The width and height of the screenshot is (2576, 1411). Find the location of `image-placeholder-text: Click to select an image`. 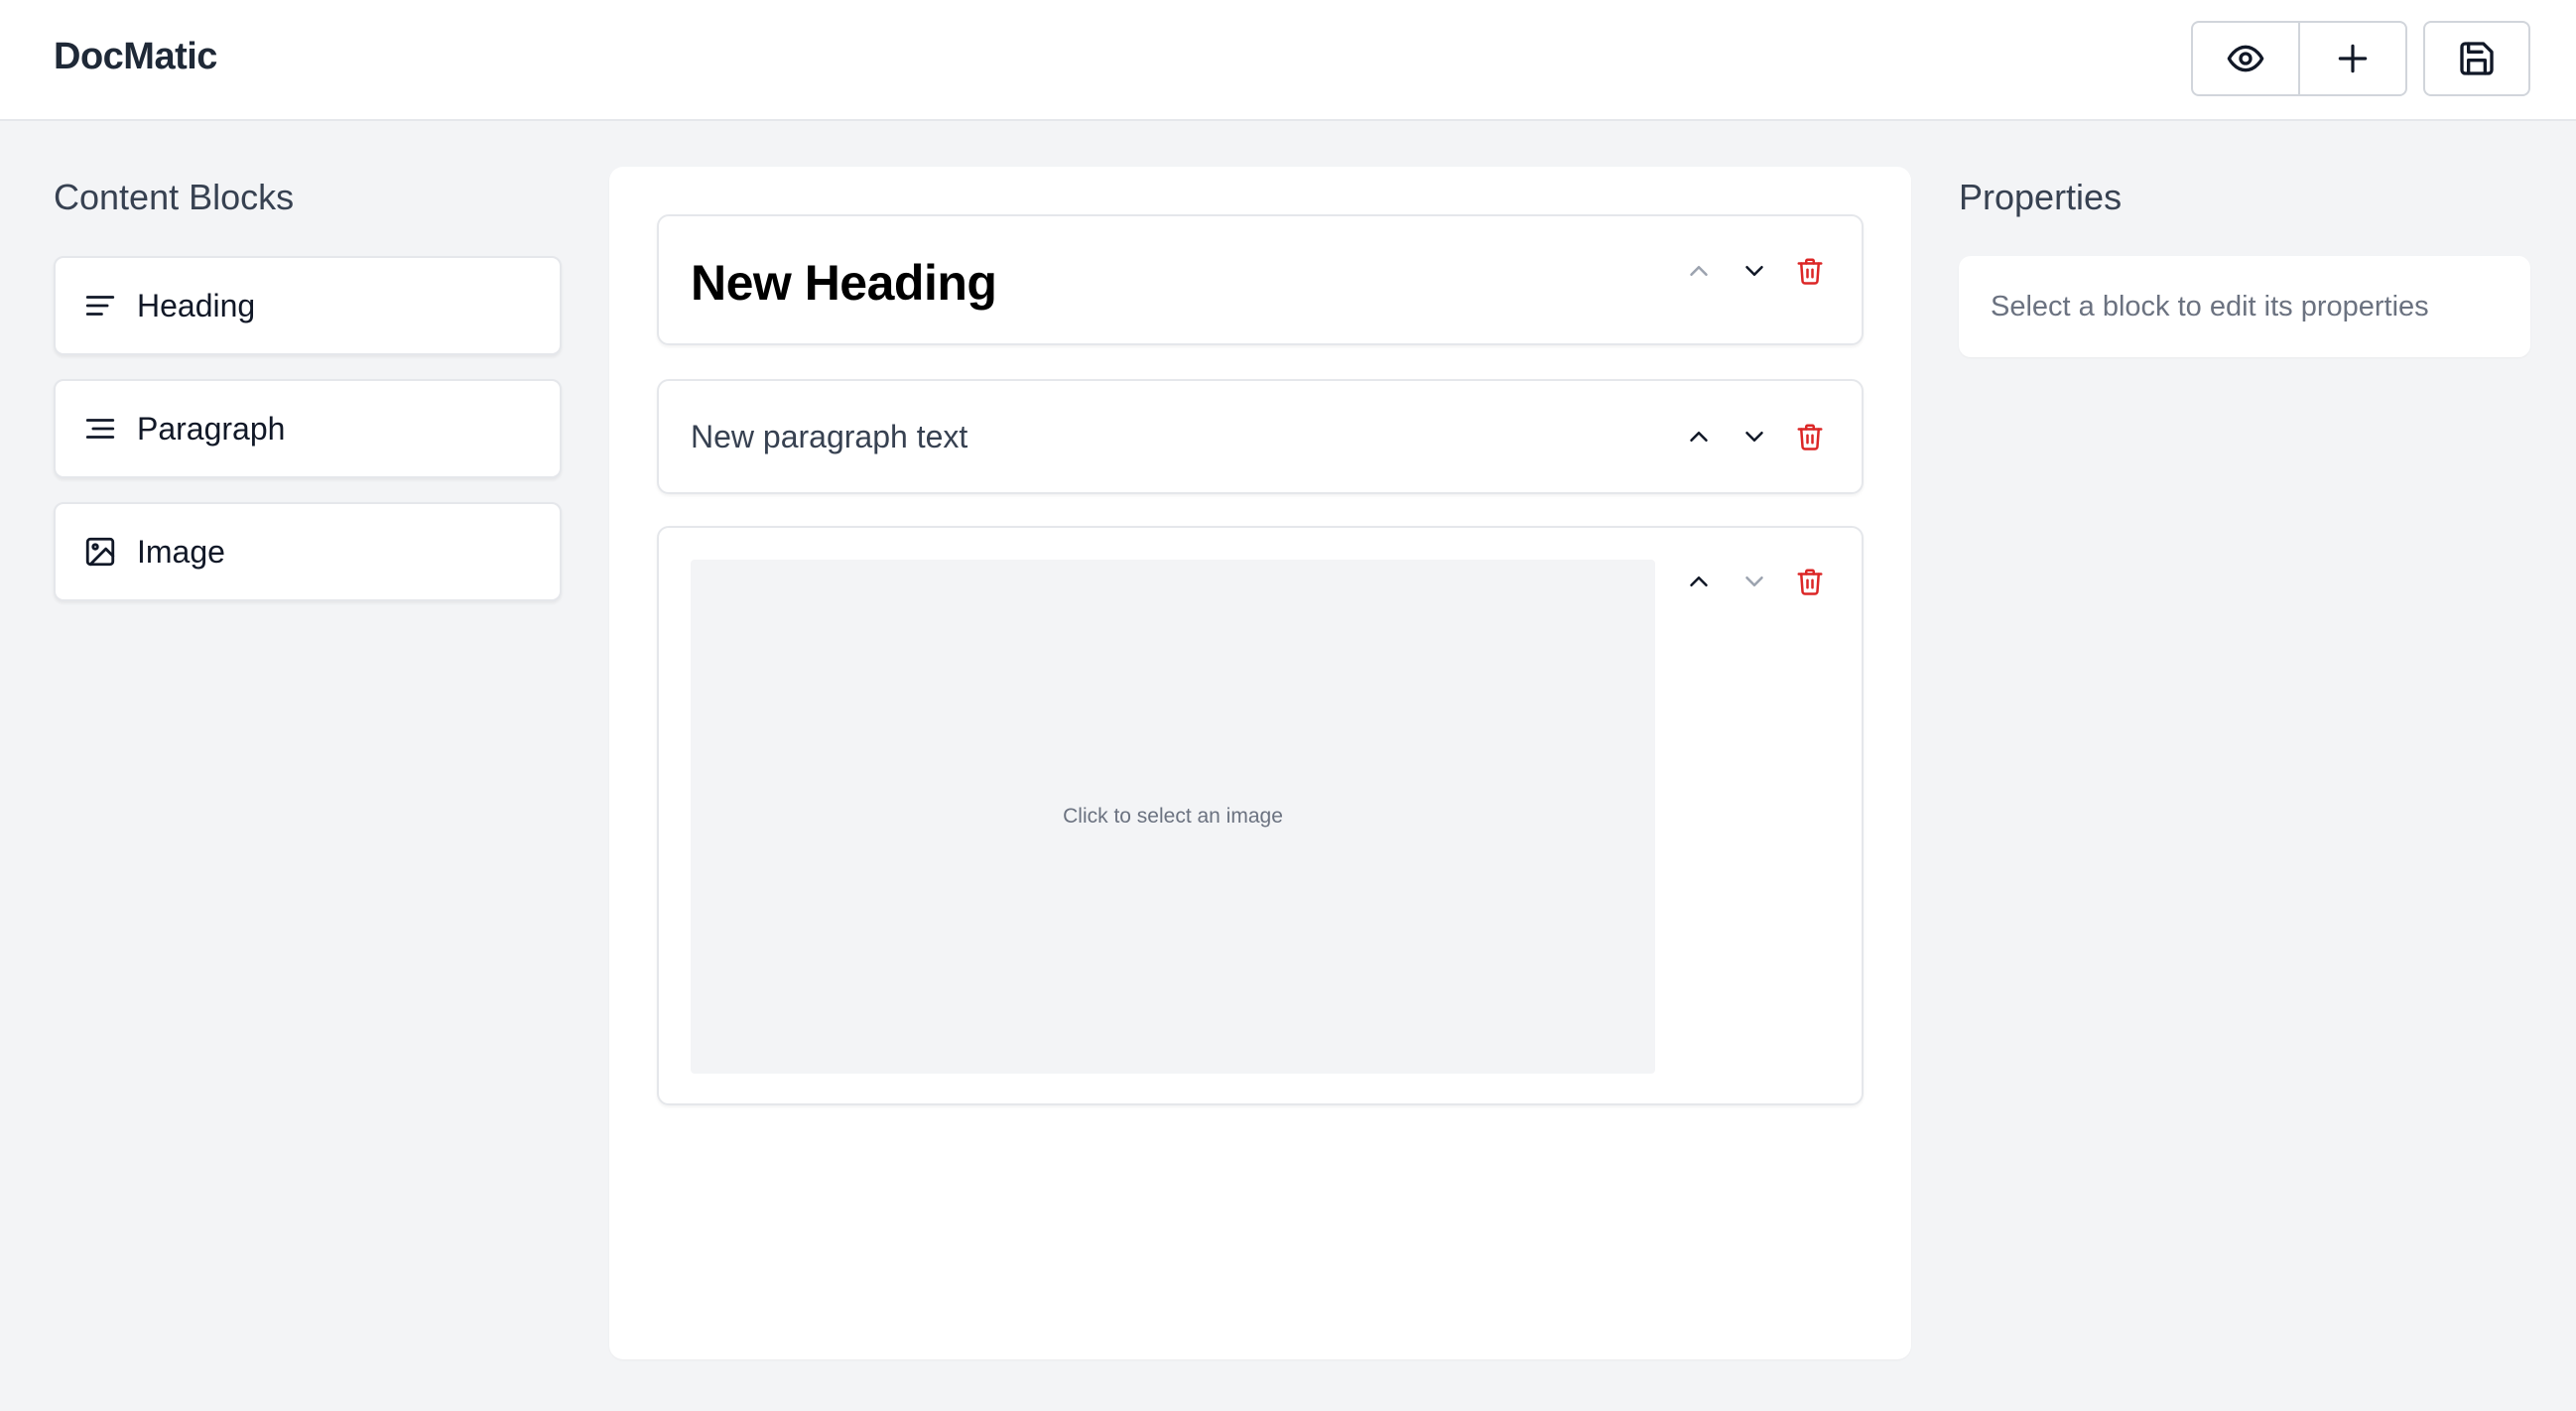

image-placeholder-text: Click to select an image is located at coordinates (1173, 816).